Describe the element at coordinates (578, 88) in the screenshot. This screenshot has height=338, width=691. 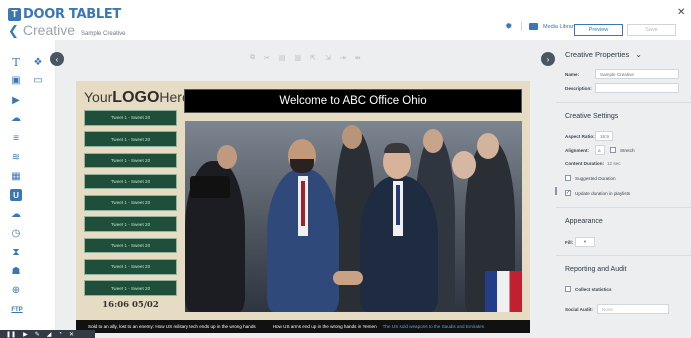
I see `description-label: Description:` at that location.